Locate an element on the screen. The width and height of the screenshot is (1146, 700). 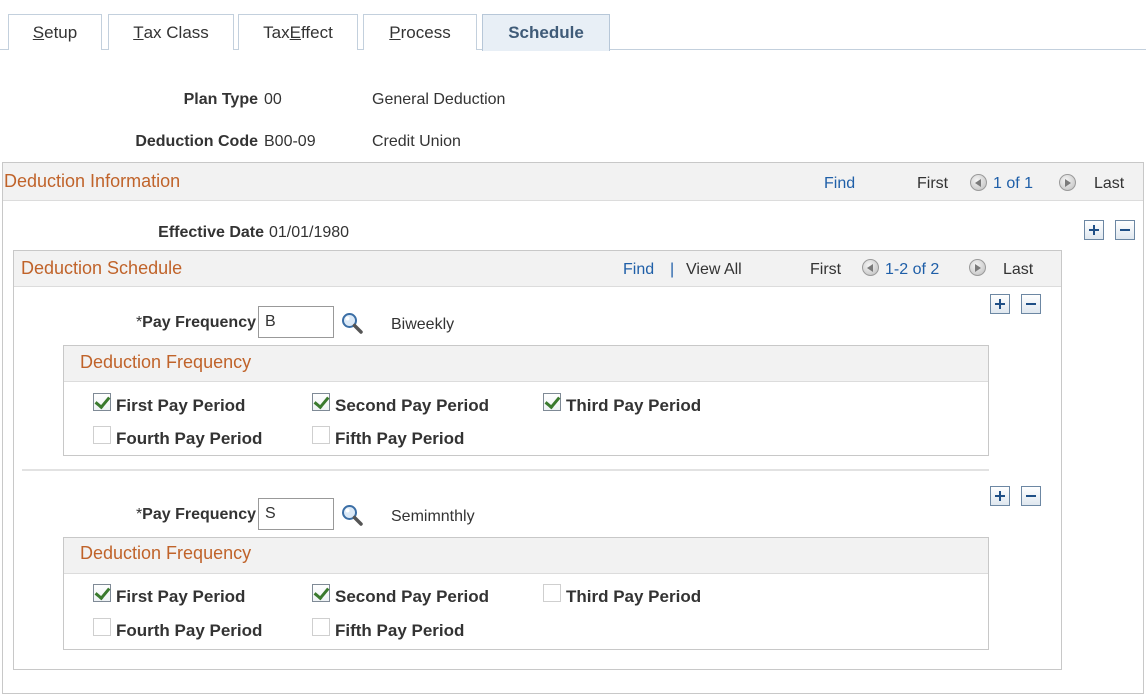
deduction-code-value: B00-09 is located at coordinates (290, 141).